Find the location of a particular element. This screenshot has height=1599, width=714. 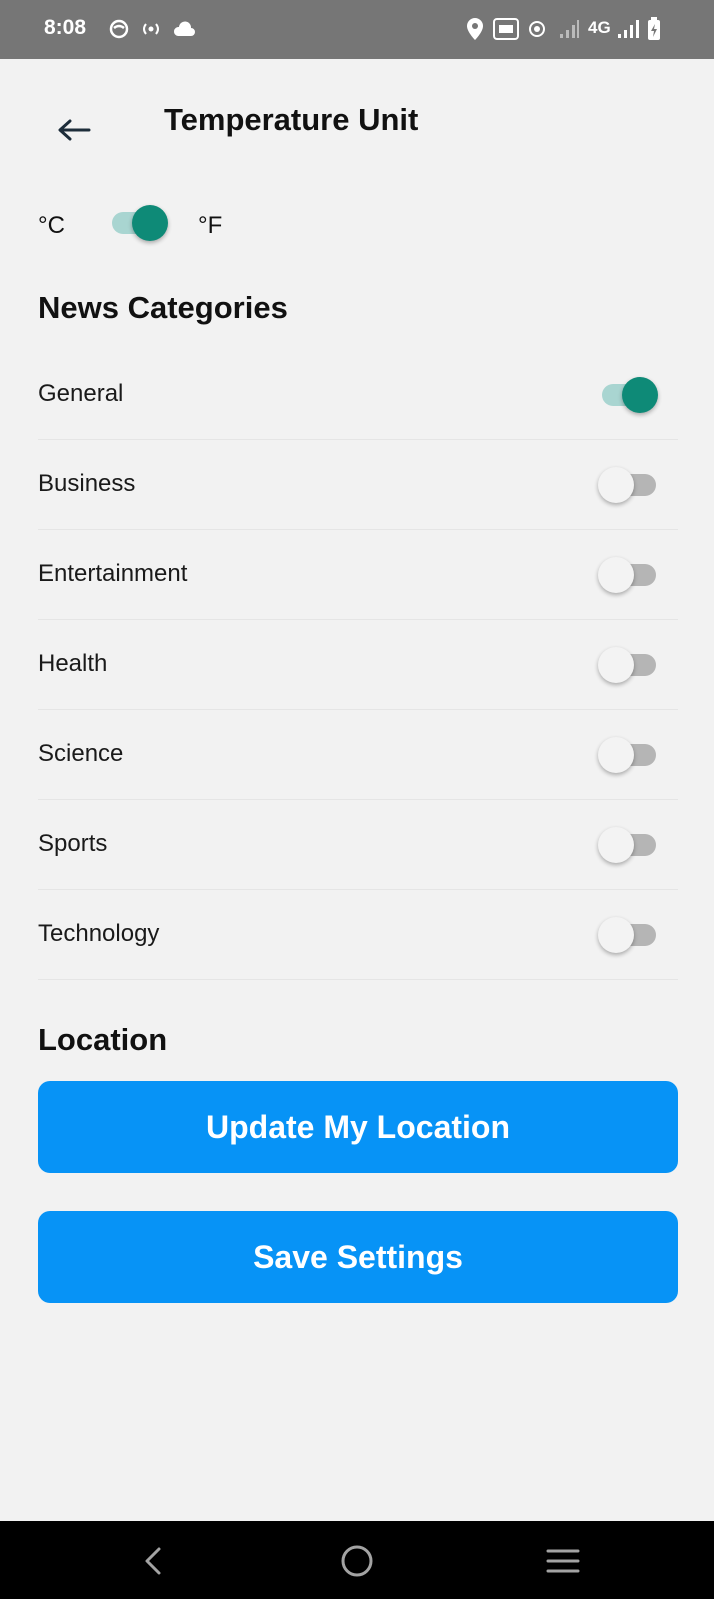

category-toggle-health is located at coordinates (629, 665).